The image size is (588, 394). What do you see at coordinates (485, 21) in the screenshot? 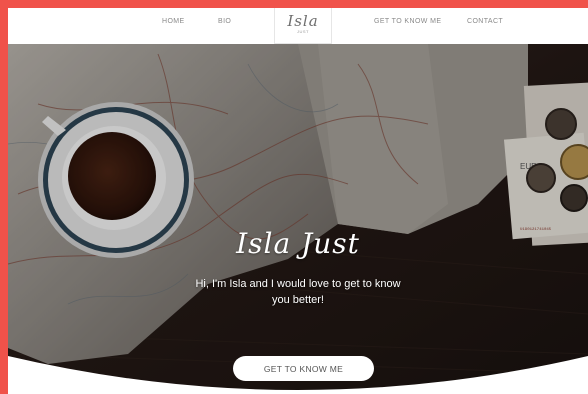
I see `nav-contact-link: CONTACT` at bounding box center [485, 21].